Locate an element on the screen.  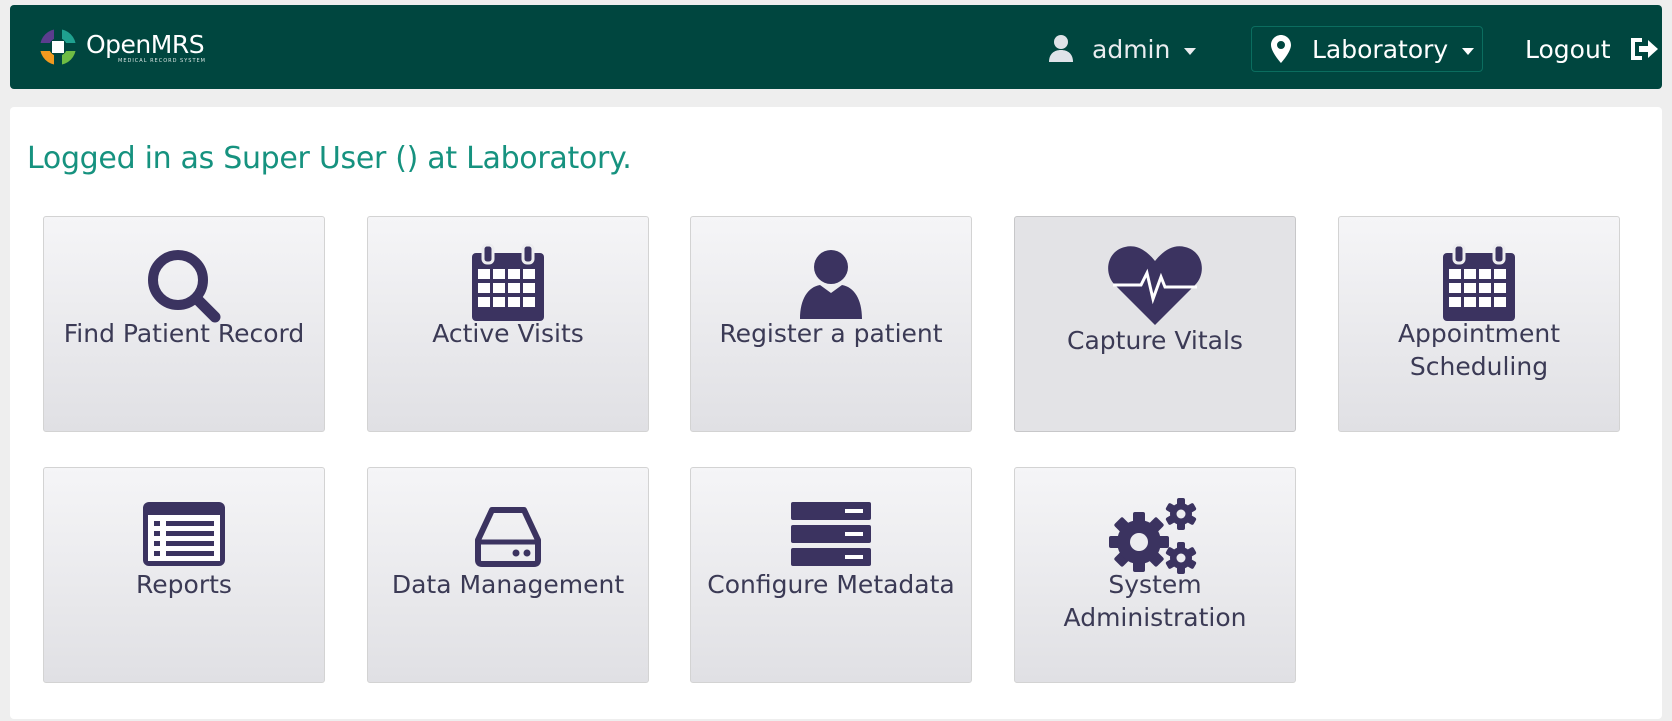
search-icon is located at coordinates (184, 286).